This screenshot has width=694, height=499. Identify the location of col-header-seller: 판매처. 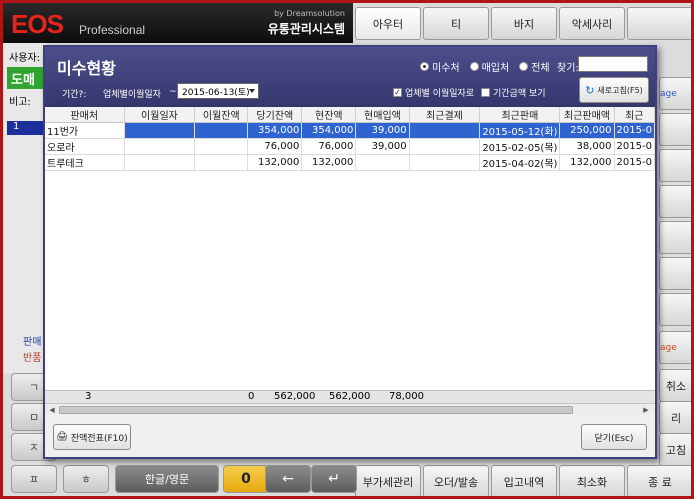
(85, 115).